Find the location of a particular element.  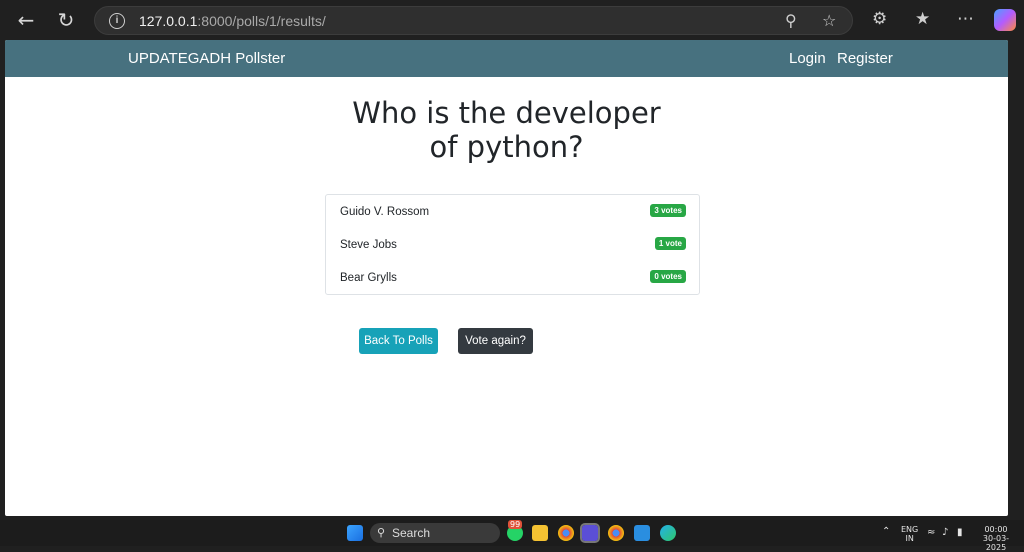

notification-badge: 99 is located at coordinates (515, 524).